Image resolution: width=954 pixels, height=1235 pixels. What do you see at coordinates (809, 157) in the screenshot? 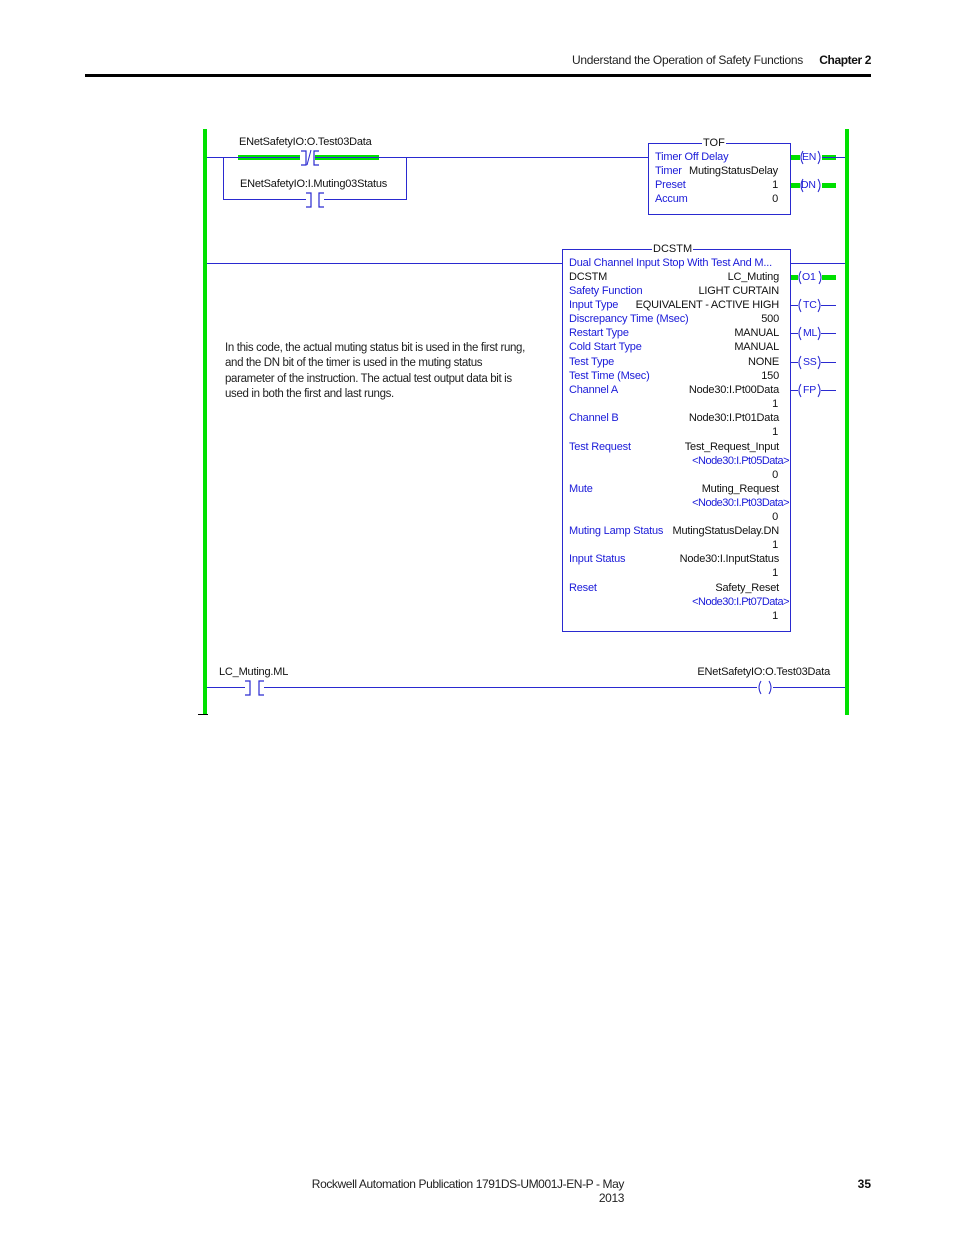
I see `tof-output-en: EN` at bounding box center [809, 157].